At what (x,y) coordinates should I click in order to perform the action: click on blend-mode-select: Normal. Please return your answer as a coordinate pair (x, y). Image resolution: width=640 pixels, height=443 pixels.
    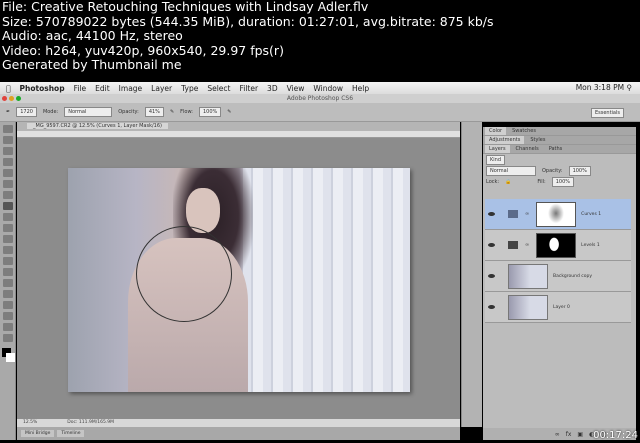
    Looking at the image, I should click on (511, 170).